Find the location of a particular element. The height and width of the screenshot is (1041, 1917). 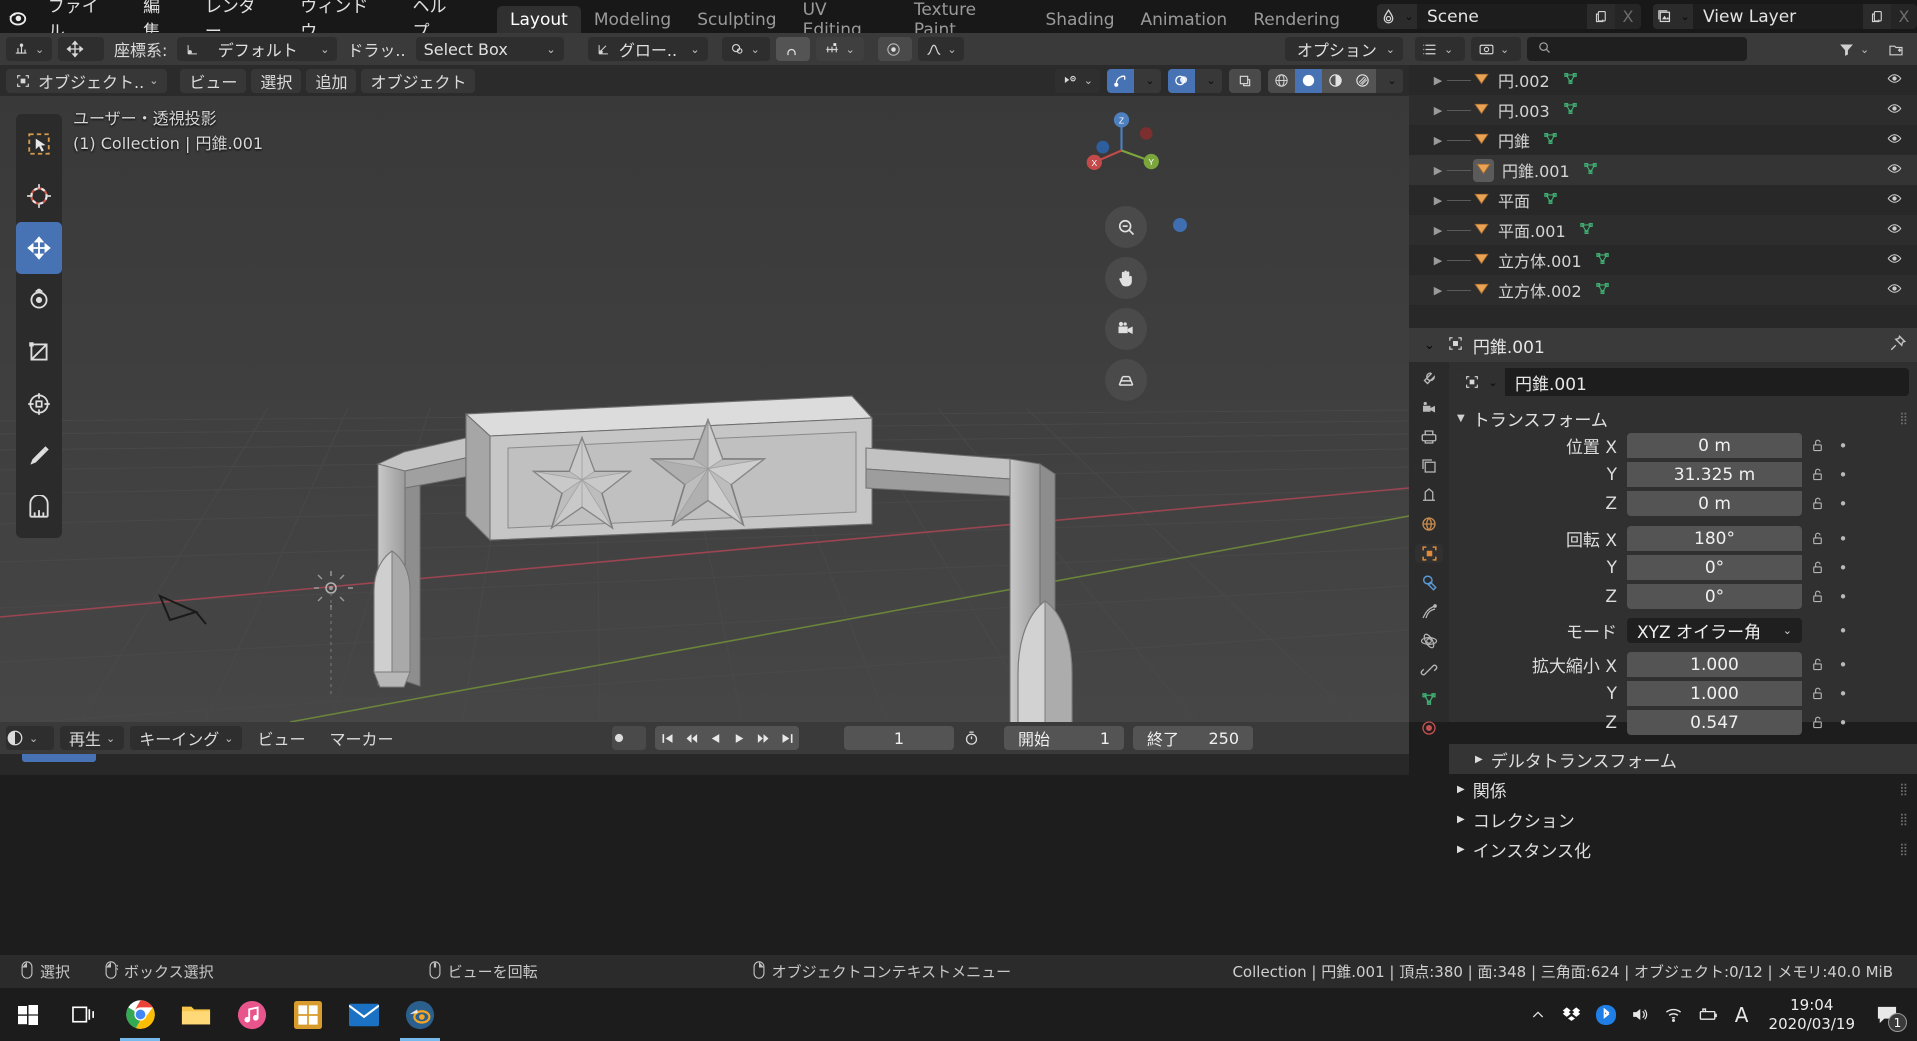

gizmo-options-chevron-down-icon: ⌄ is located at coordinates (1147, 80).